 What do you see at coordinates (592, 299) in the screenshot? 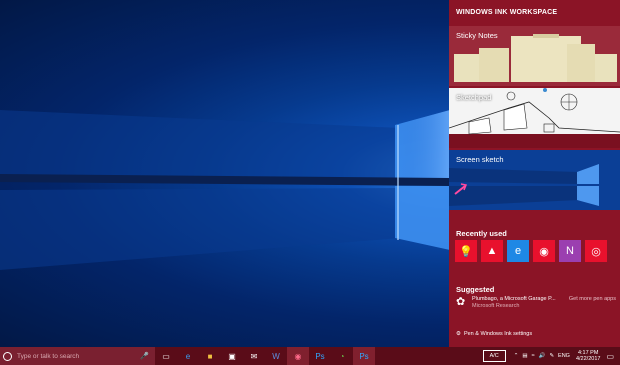
I see `get-more-pen-apps-link: Get more pen apps` at bounding box center [592, 299].